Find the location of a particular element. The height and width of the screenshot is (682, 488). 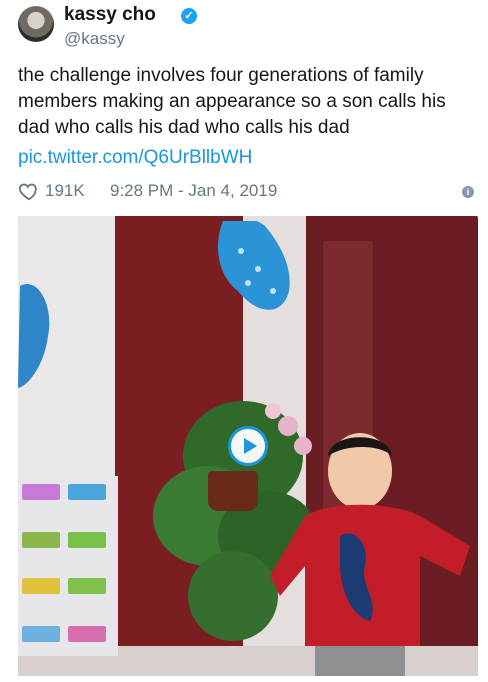

tweet-meta: 191K 9:28 PM - Jan 4, 2019 i is located at coordinates (248, 192).